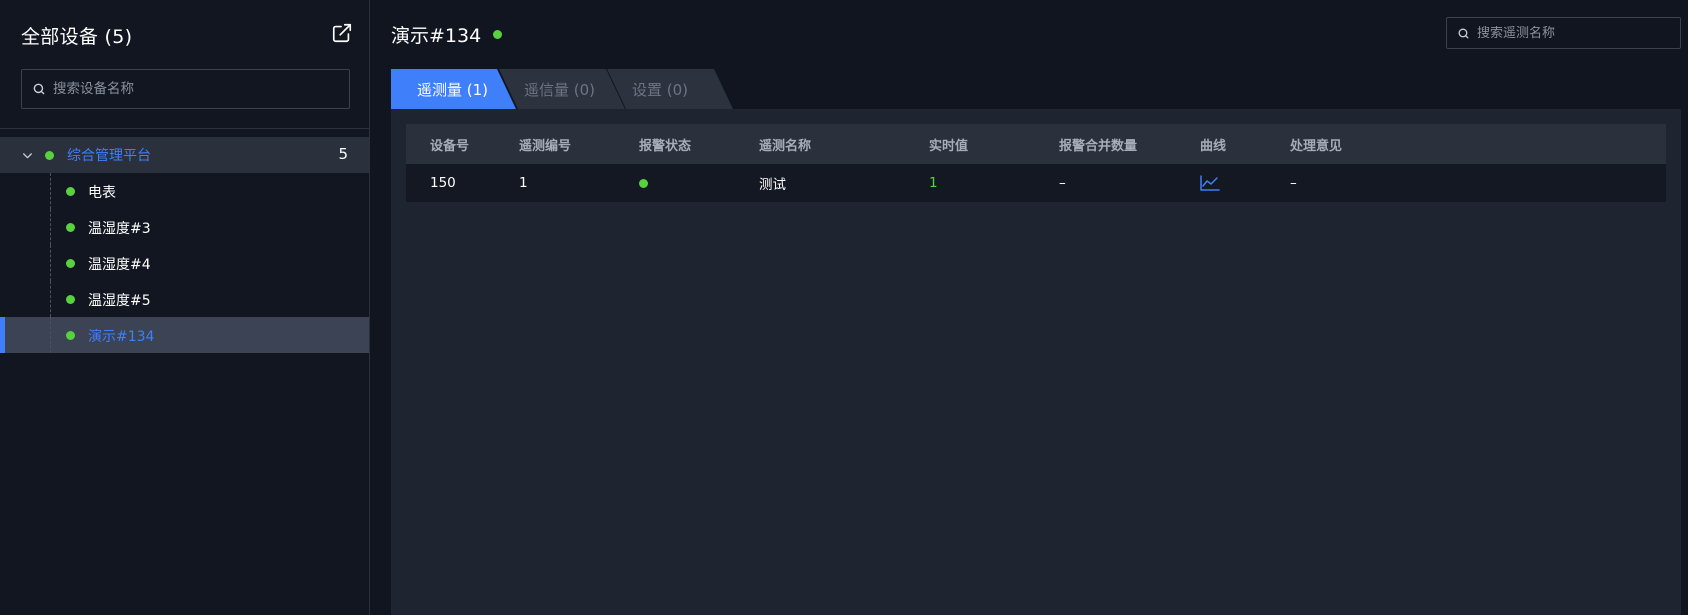 The image size is (1688, 615). What do you see at coordinates (436, 36) in the screenshot?
I see `device-title-label: 演示#134` at bounding box center [436, 36].